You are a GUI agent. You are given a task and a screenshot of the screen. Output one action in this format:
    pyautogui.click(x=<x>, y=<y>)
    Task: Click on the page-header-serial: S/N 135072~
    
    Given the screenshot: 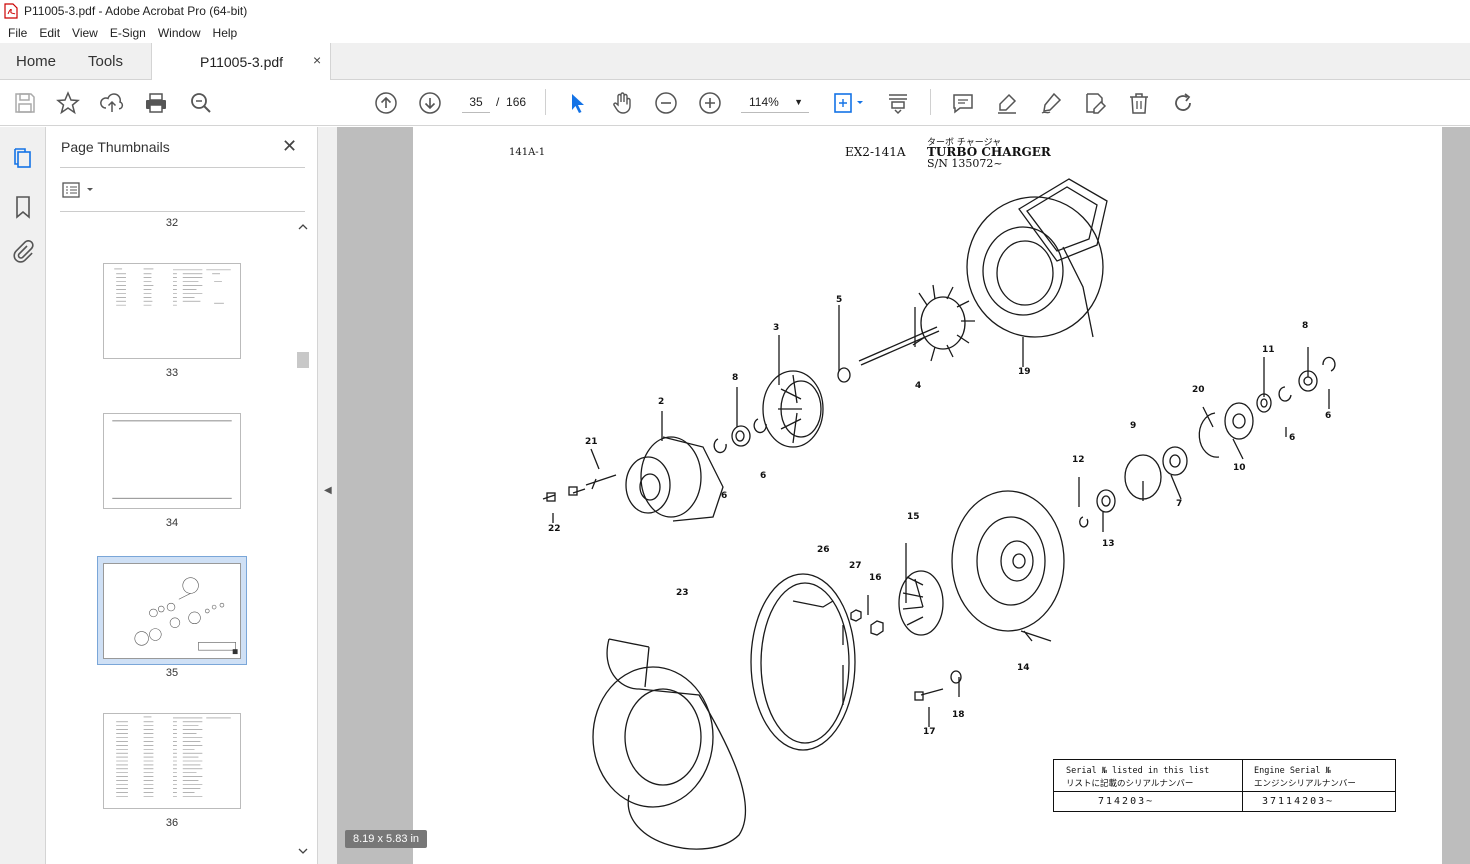 What is the action you would take?
    pyautogui.click(x=965, y=163)
    